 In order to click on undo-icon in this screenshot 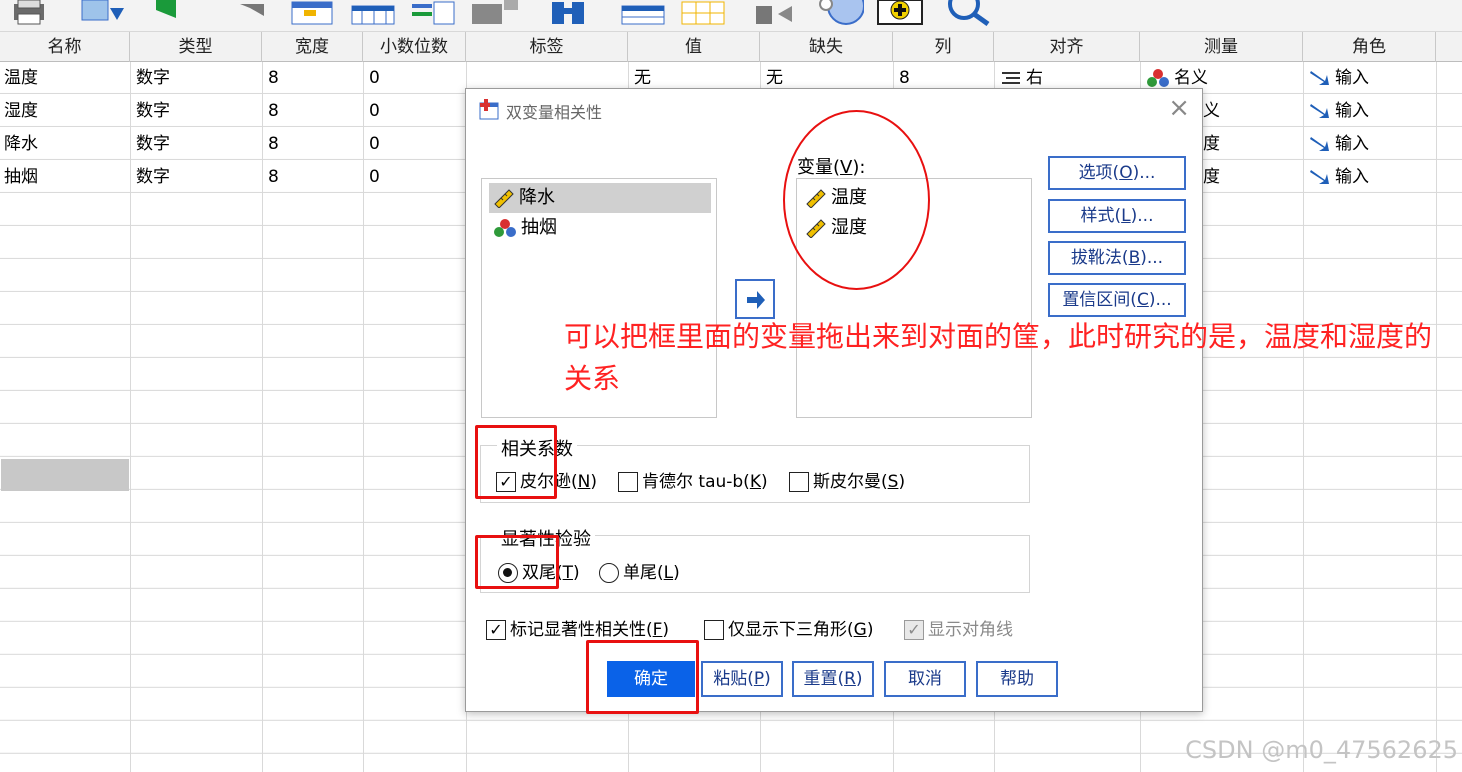, I will do `click(172, 13)`.